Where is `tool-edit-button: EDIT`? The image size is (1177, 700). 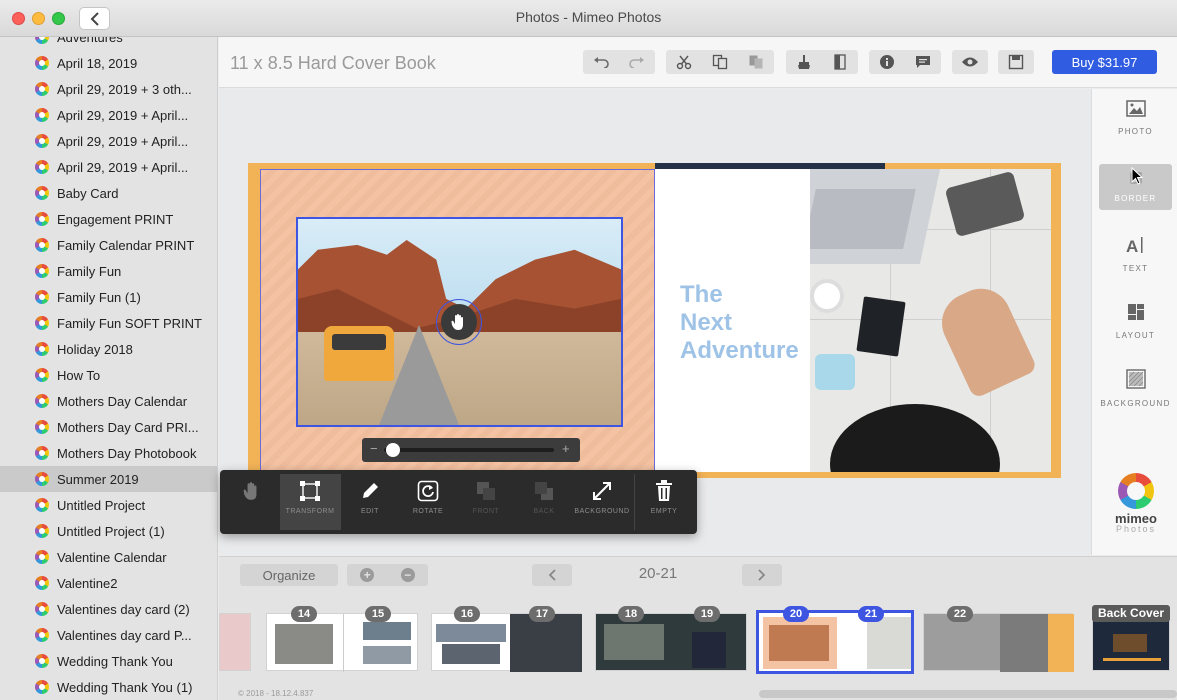 tool-edit-button: EDIT is located at coordinates (370, 502).